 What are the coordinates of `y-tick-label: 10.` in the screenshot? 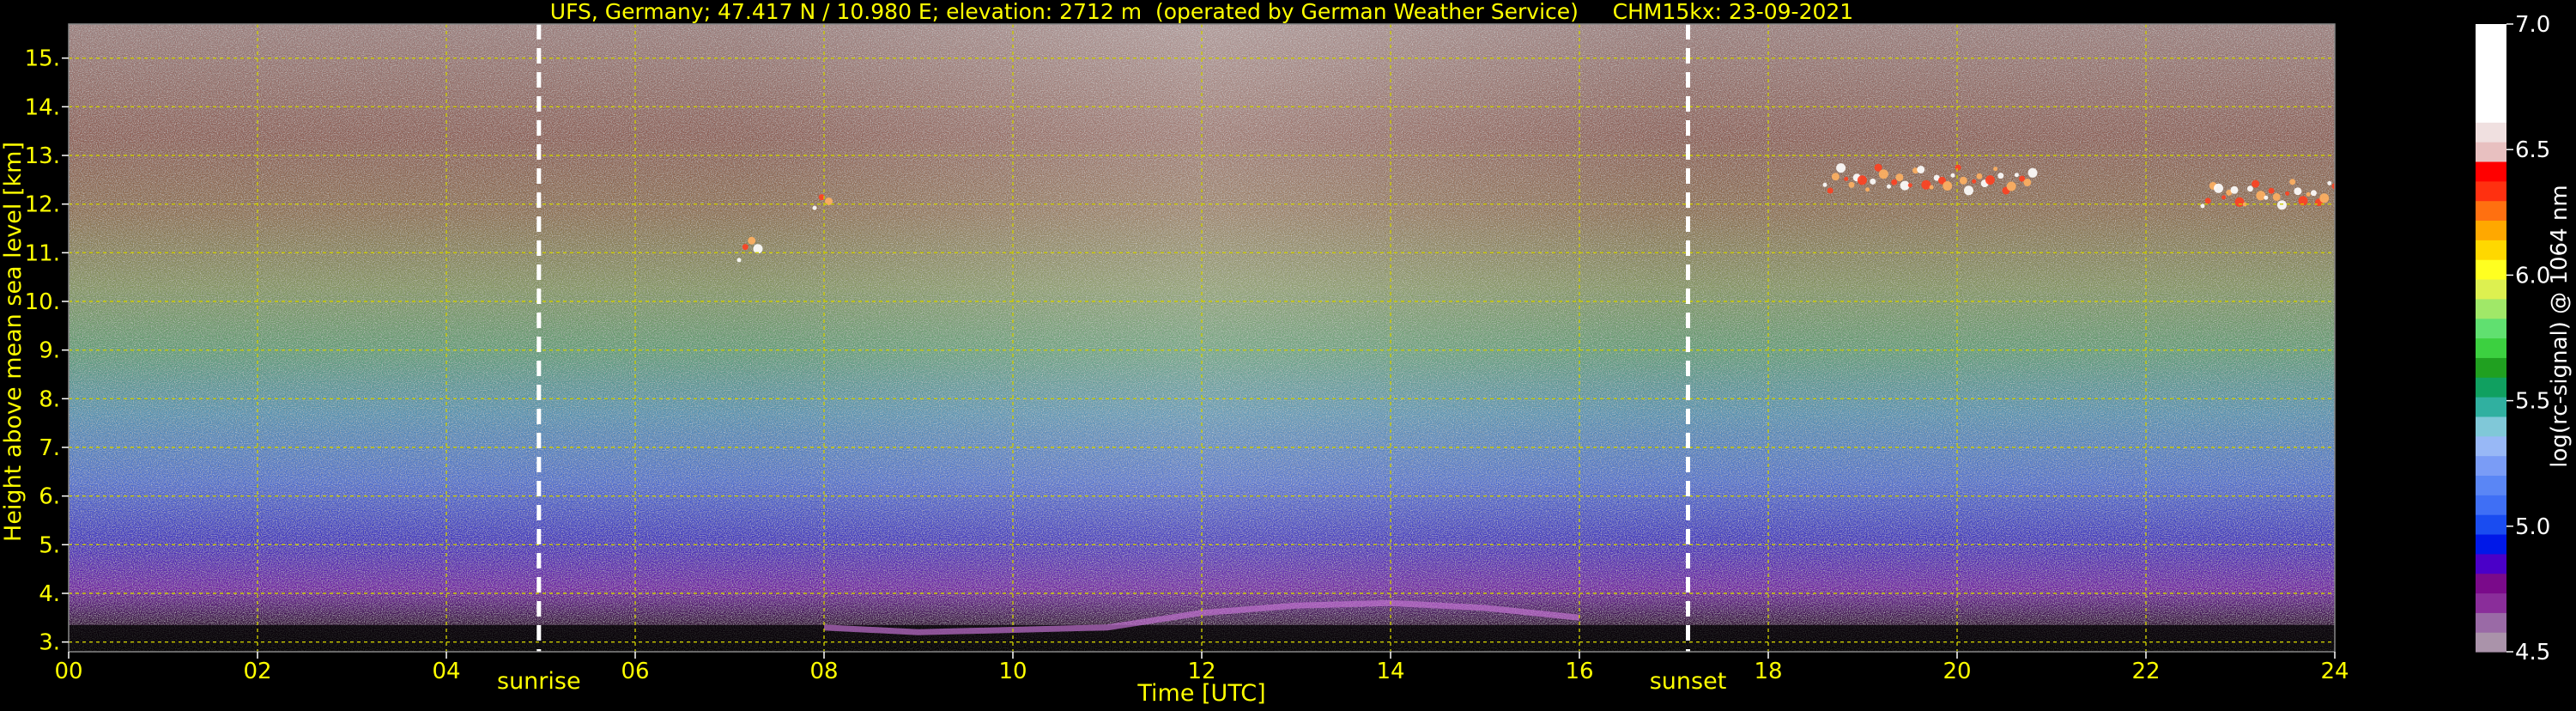 It's located at (42, 302).